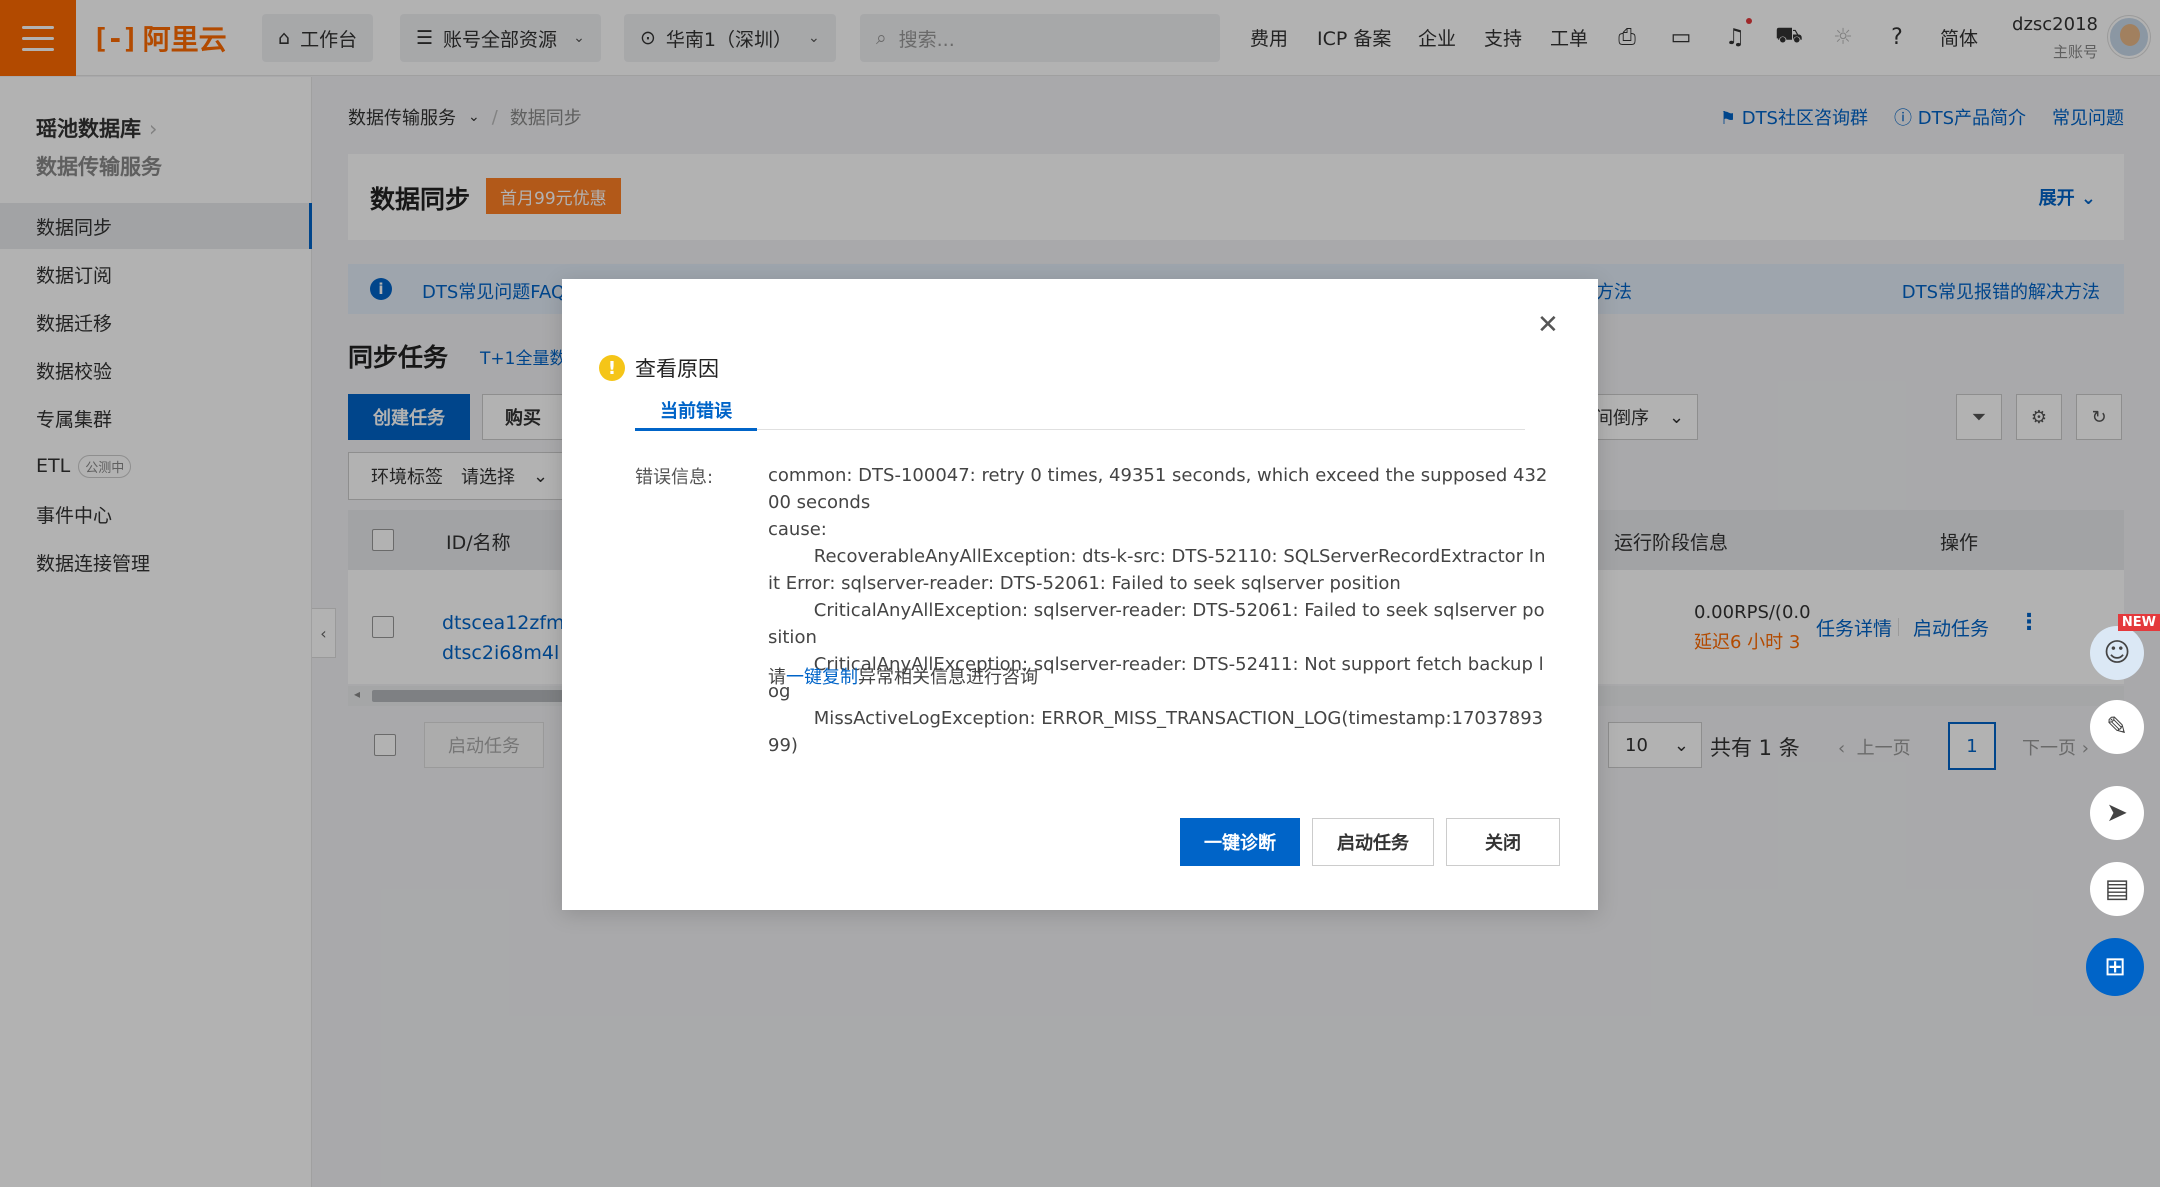 The image size is (2160, 1187). What do you see at coordinates (1240, 842) in the screenshot?
I see `diagnose-button: 一键诊断` at bounding box center [1240, 842].